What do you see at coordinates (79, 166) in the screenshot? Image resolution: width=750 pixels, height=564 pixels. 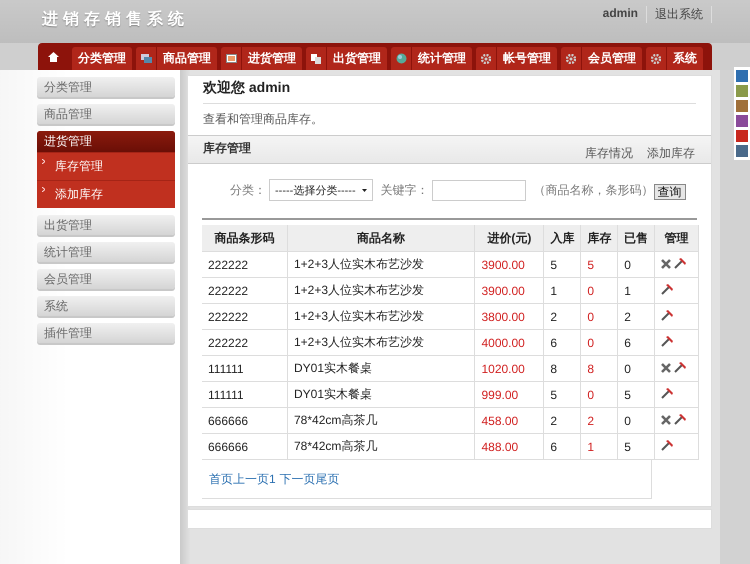 I see `sidebar-subitem: 库存管理` at bounding box center [79, 166].